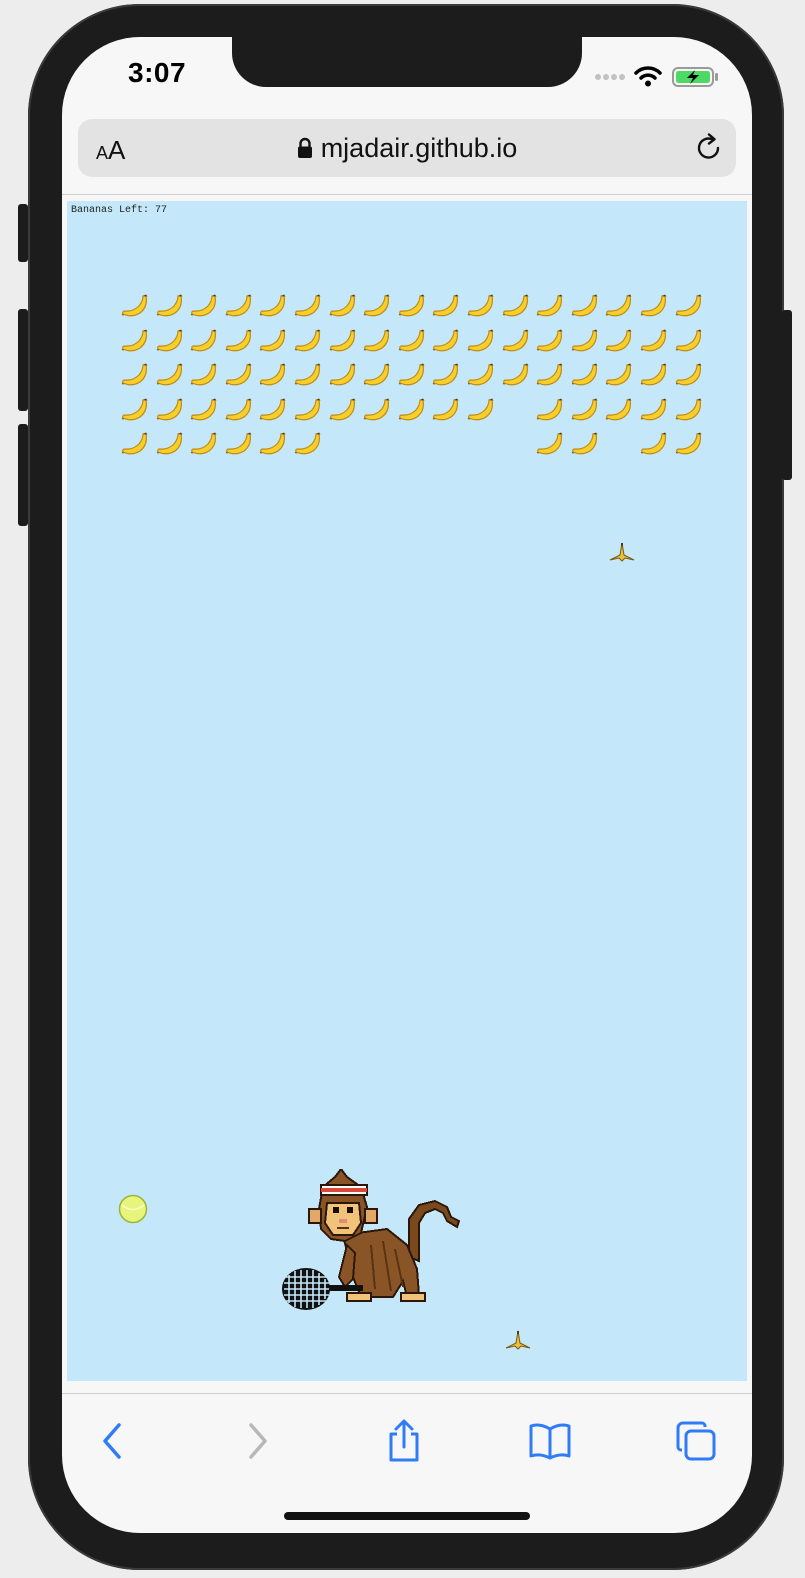  I want to click on tennis-ball-icon, so click(133, 1209).